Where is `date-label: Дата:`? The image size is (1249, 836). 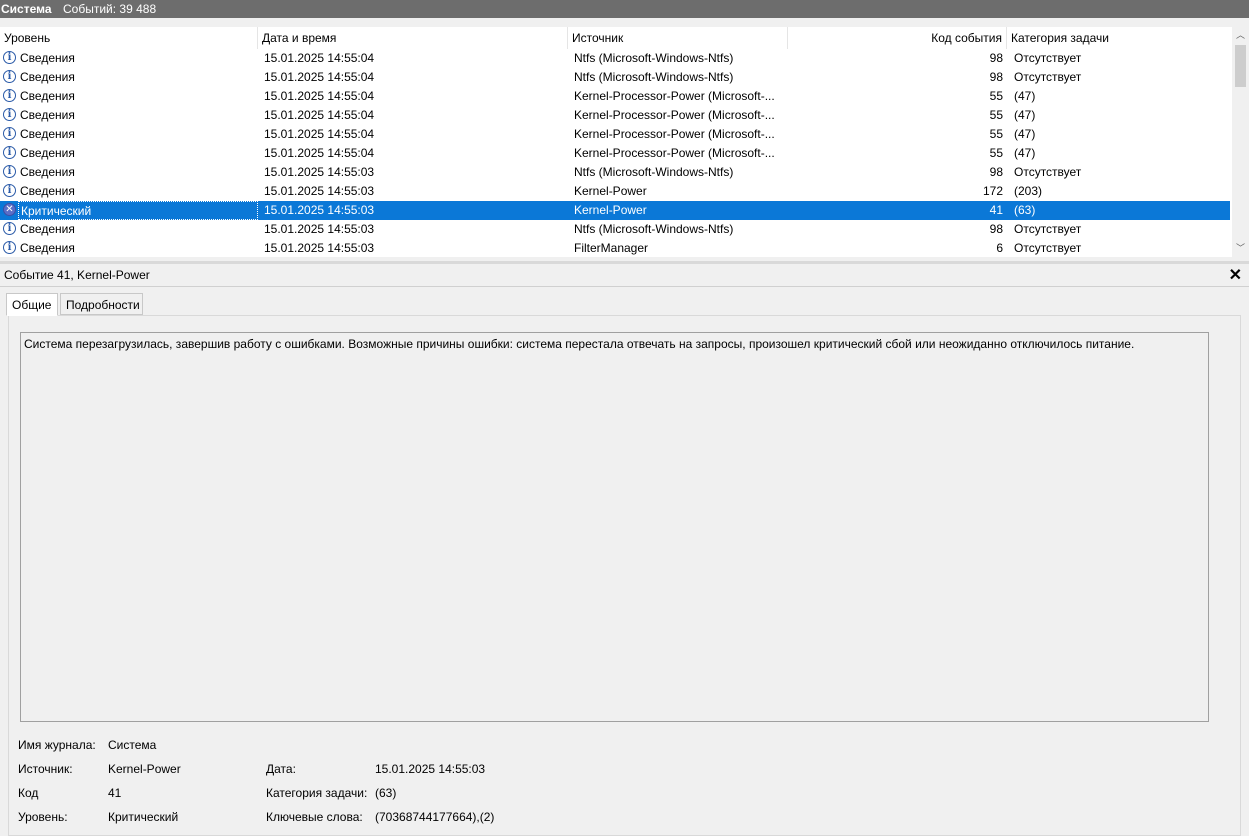
date-label: Дата: is located at coordinates (281, 769).